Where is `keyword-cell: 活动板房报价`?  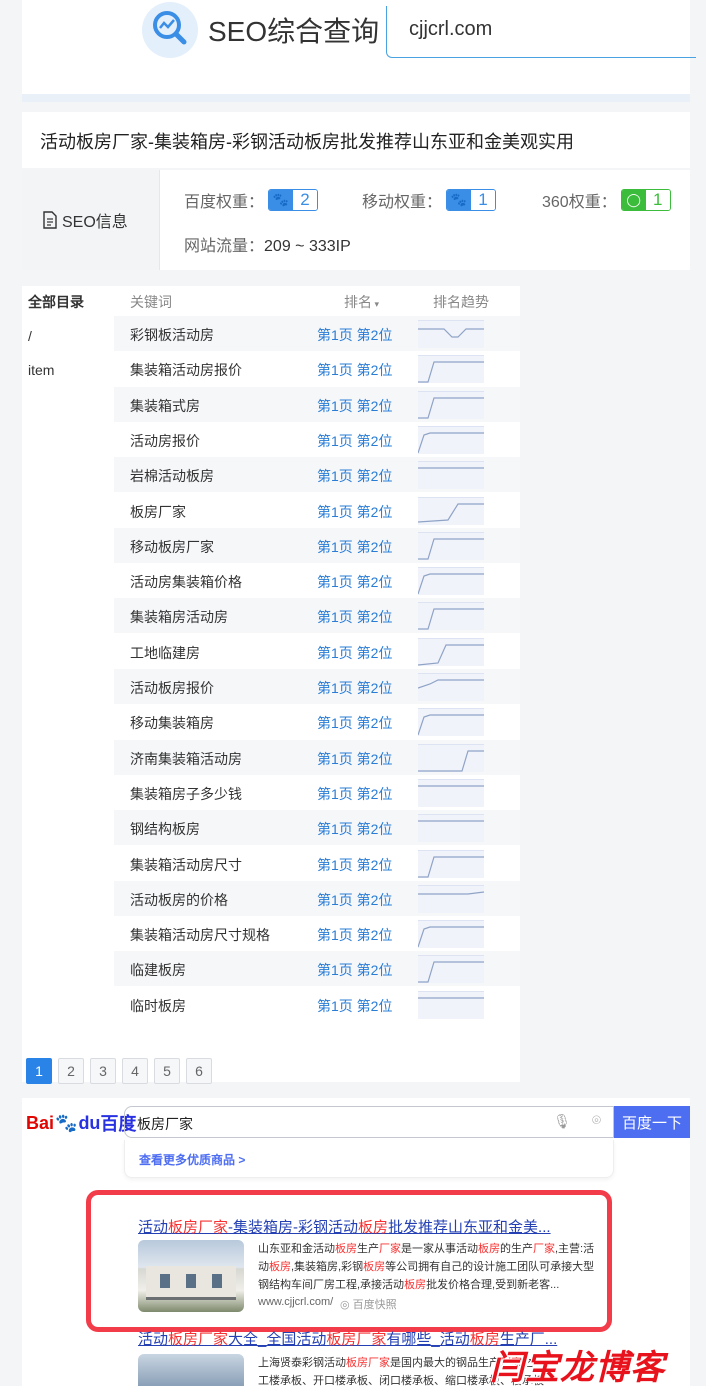 keyword-cell: 活动板房报价 is located at coordinates (172, 688).